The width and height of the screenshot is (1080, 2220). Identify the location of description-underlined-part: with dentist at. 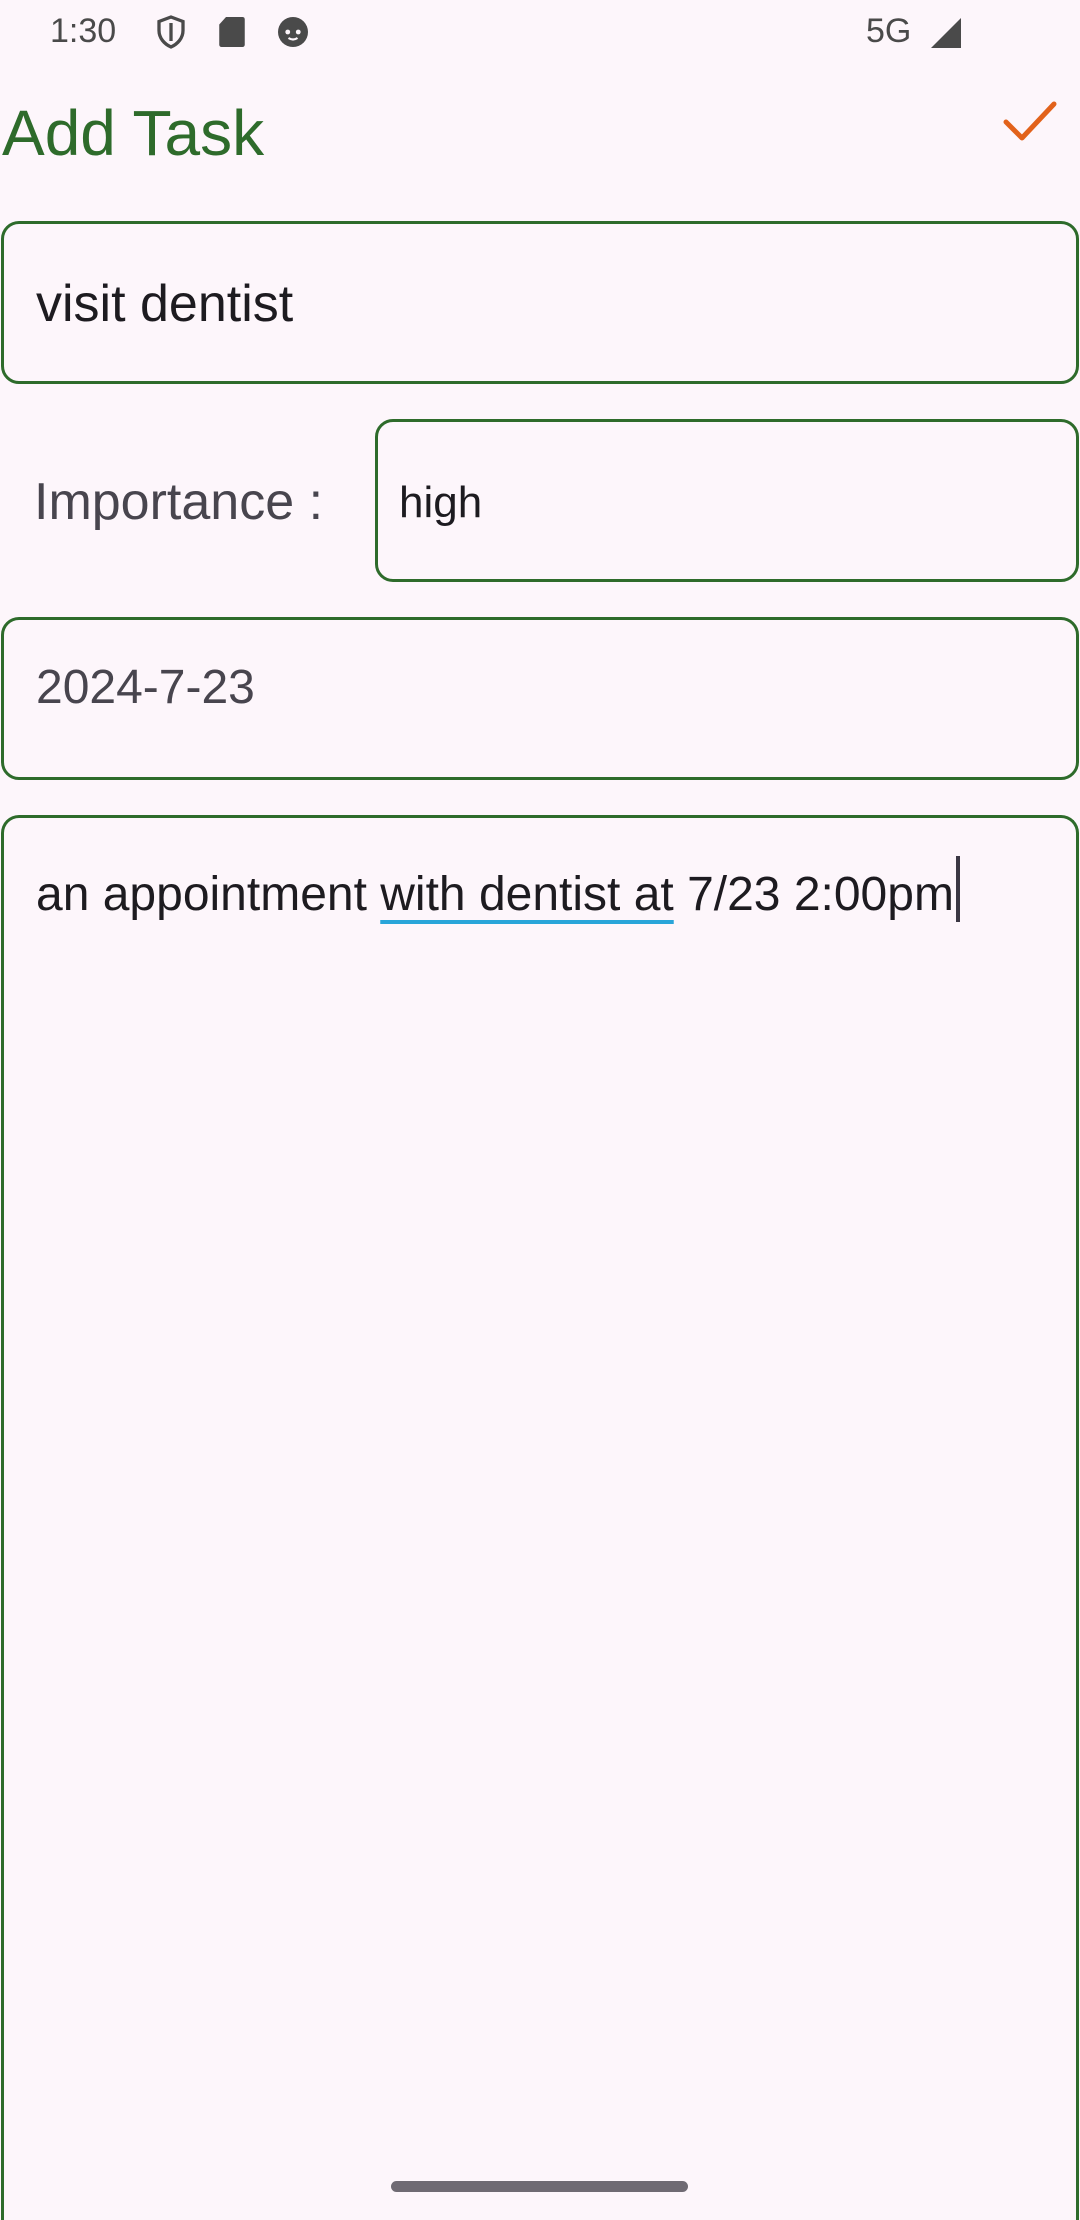
(527, 894).